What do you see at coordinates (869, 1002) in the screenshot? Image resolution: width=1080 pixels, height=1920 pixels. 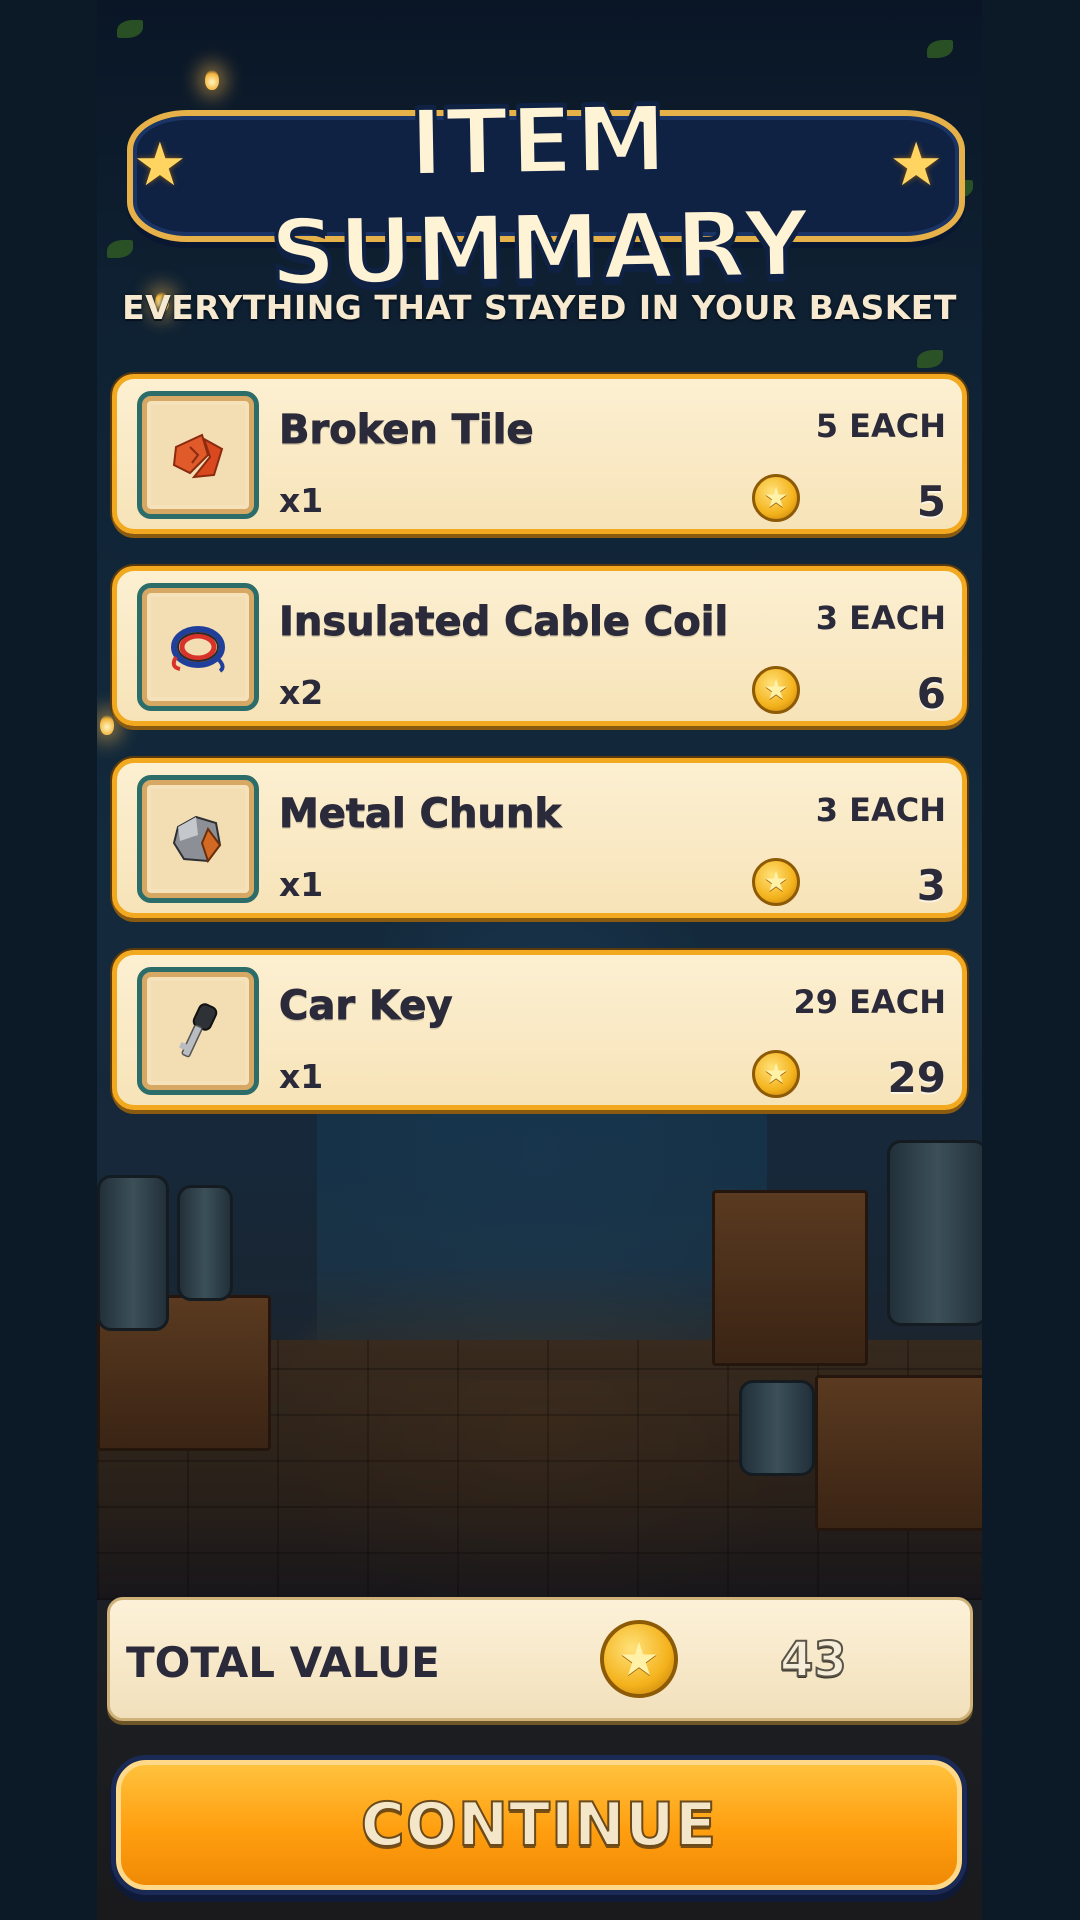 I see `item-unit-price: 29 EACH` at bounding box center [869, 1002].